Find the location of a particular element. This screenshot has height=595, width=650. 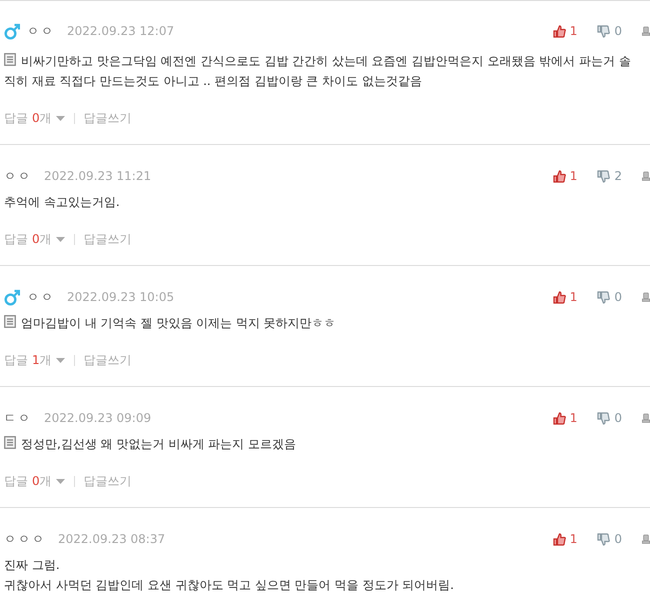

dislike-button: 2 is located at coordinates (609, 176).